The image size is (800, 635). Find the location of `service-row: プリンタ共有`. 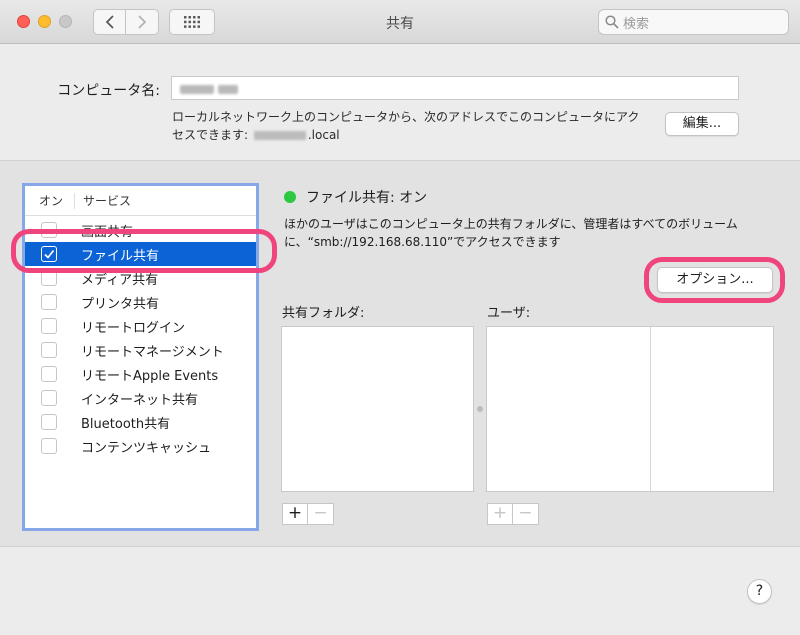

service-row: プリンタ共有 is located at coordinates (140, 302).